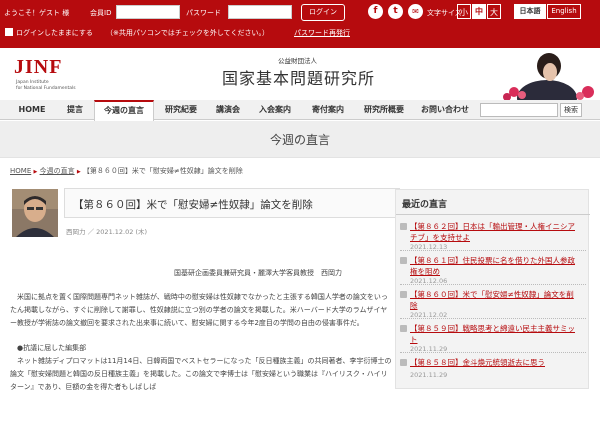  What do you see at coordinates (101, 13) in the screenshot?
I see `member-id-label: 会員ID` at bounding box center [101, 13].